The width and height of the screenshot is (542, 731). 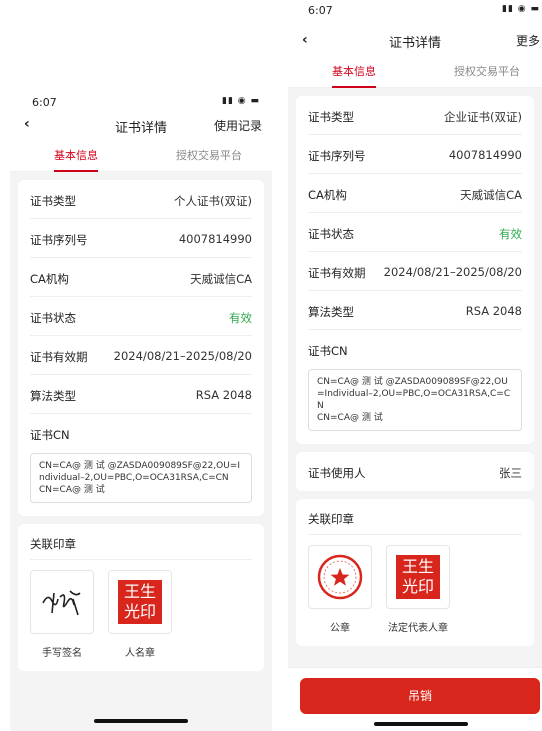 I want to click on more-button: 更多, so click(x=528, y=40).